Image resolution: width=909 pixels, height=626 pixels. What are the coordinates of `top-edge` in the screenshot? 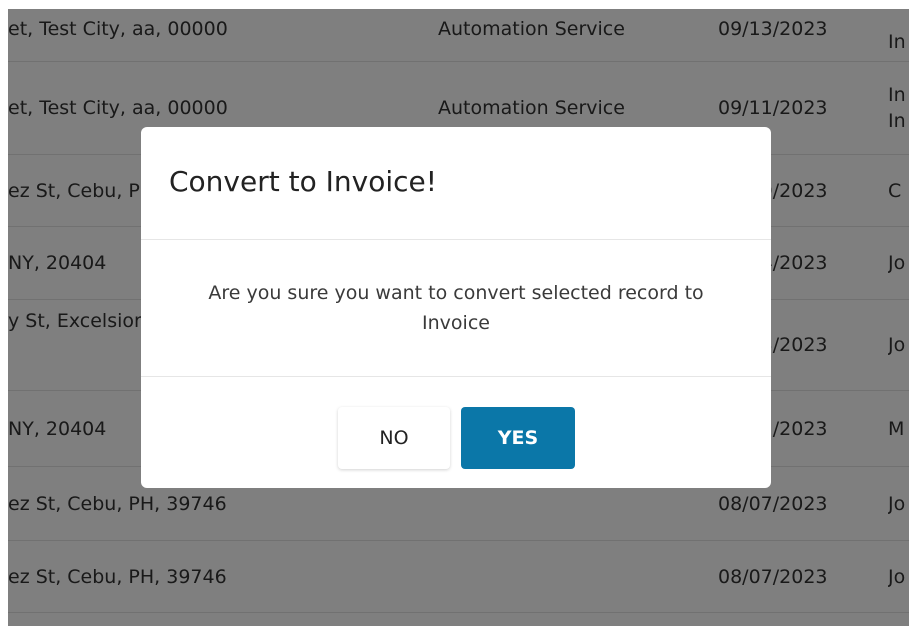 It's located at (454, 4).